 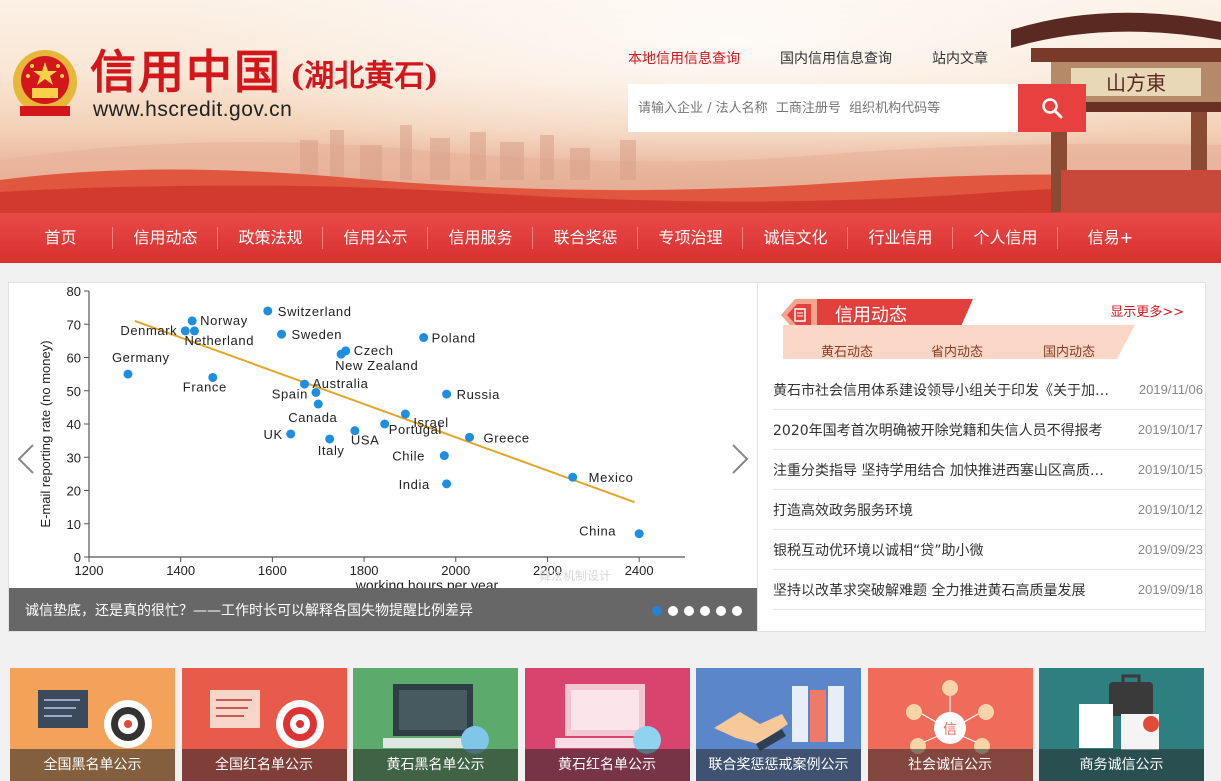 I want to click on svg-text: 山方東, so click(x=1136, y=83).